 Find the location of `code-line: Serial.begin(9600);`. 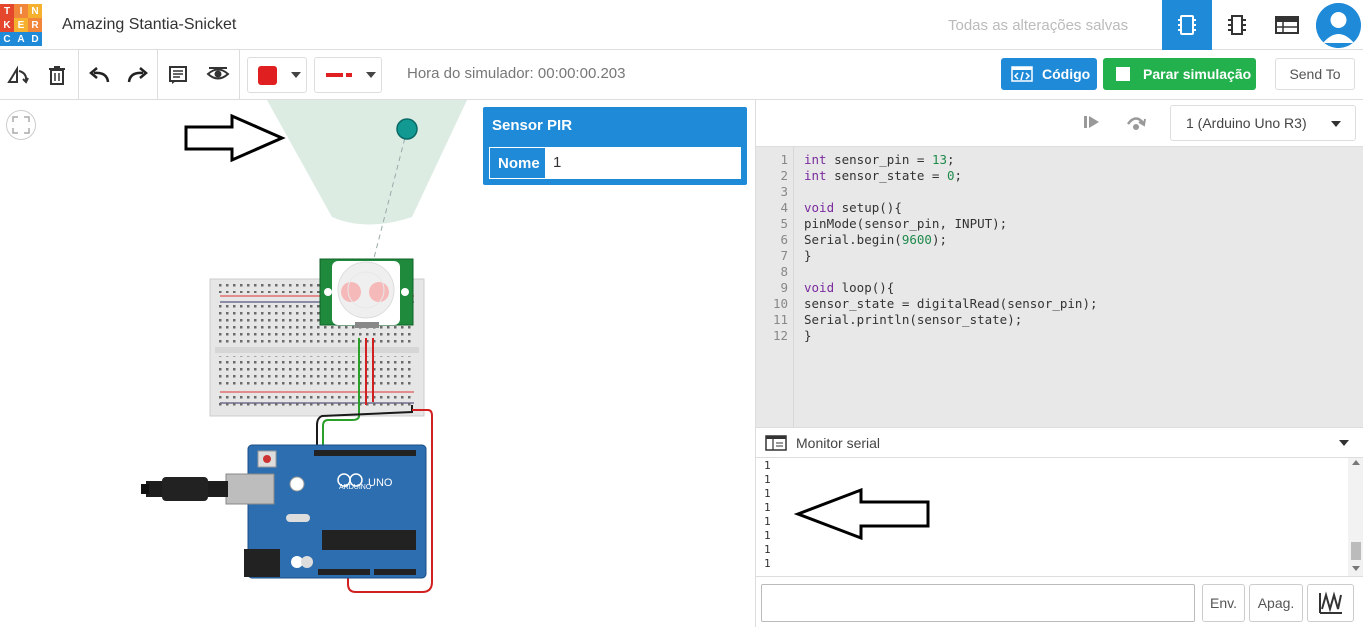

code-line: Serial.begin(9600); is located at coordinates (876, 239).